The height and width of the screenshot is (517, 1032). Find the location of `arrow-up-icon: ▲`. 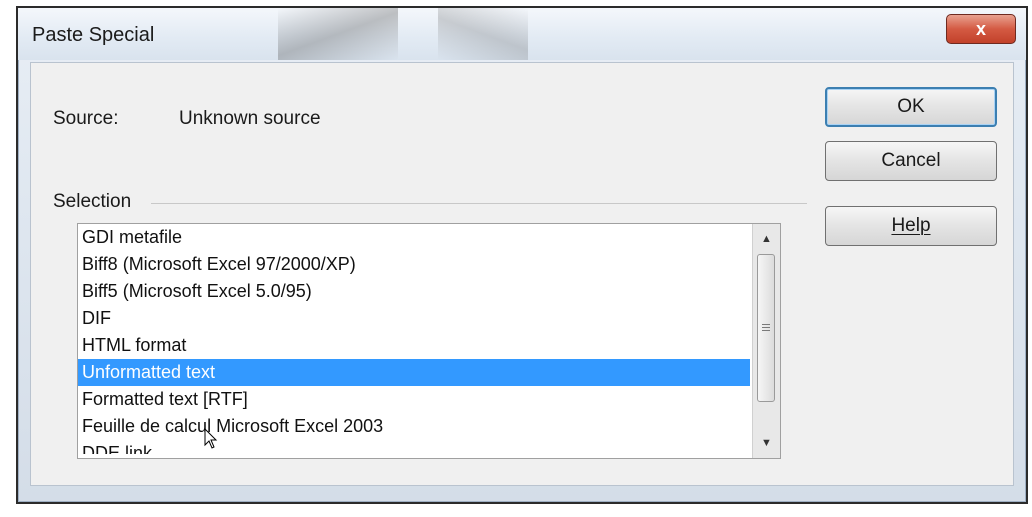

arrow-up-icon: ▲ is located at coordinates (766, 239).